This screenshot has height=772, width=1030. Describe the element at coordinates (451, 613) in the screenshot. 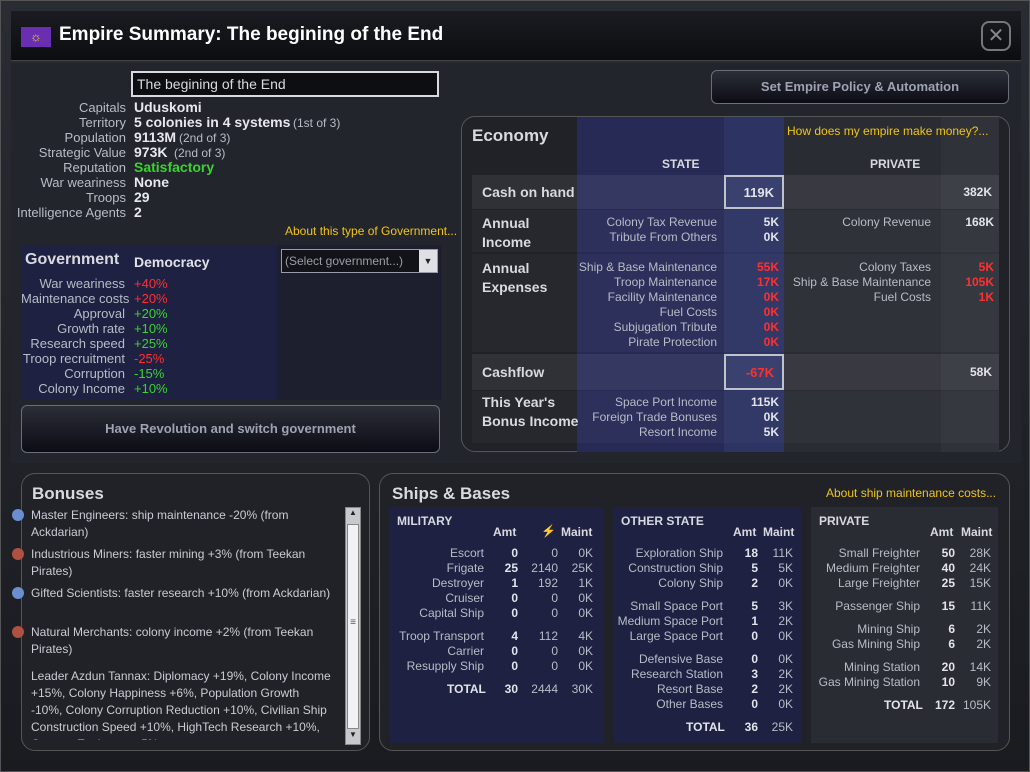

I see `ship-type-label: Capital Ship` at that location.